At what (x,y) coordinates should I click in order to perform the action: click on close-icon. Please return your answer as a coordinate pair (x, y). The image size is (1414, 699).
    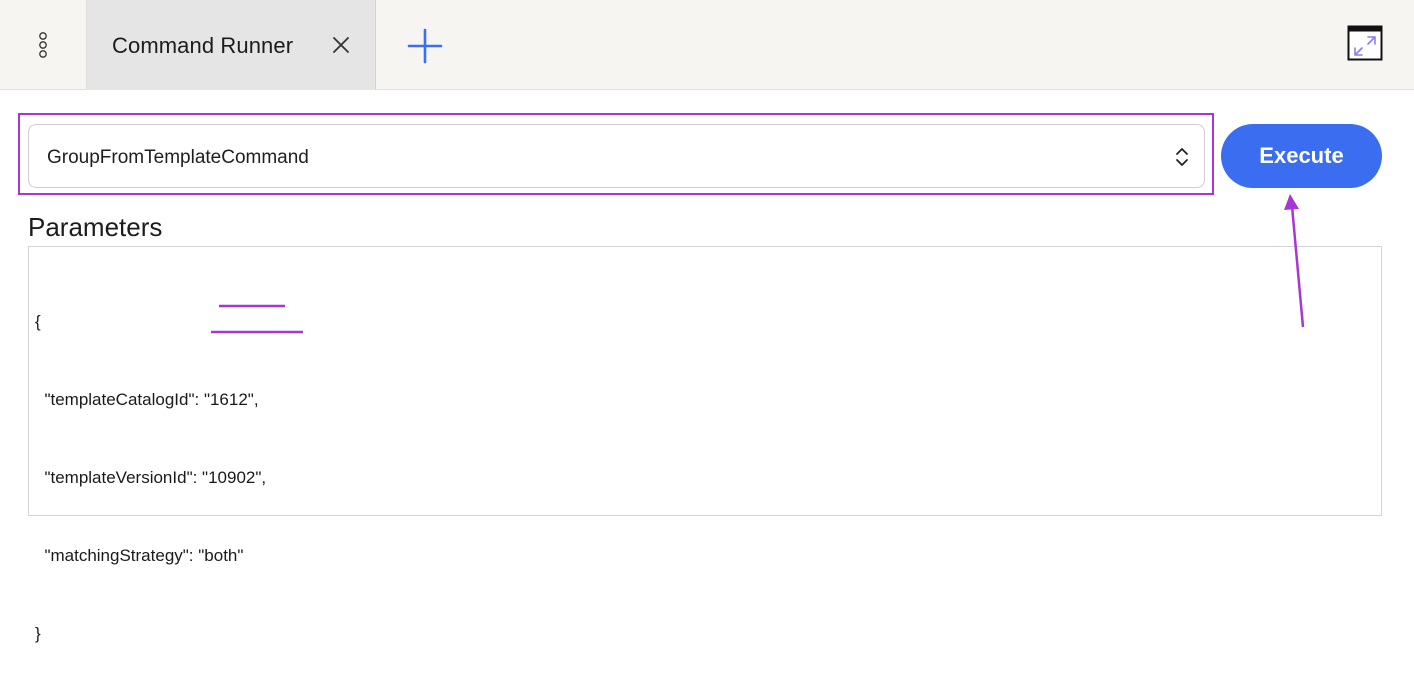
    Looking at the image, I should click on (341, 45).